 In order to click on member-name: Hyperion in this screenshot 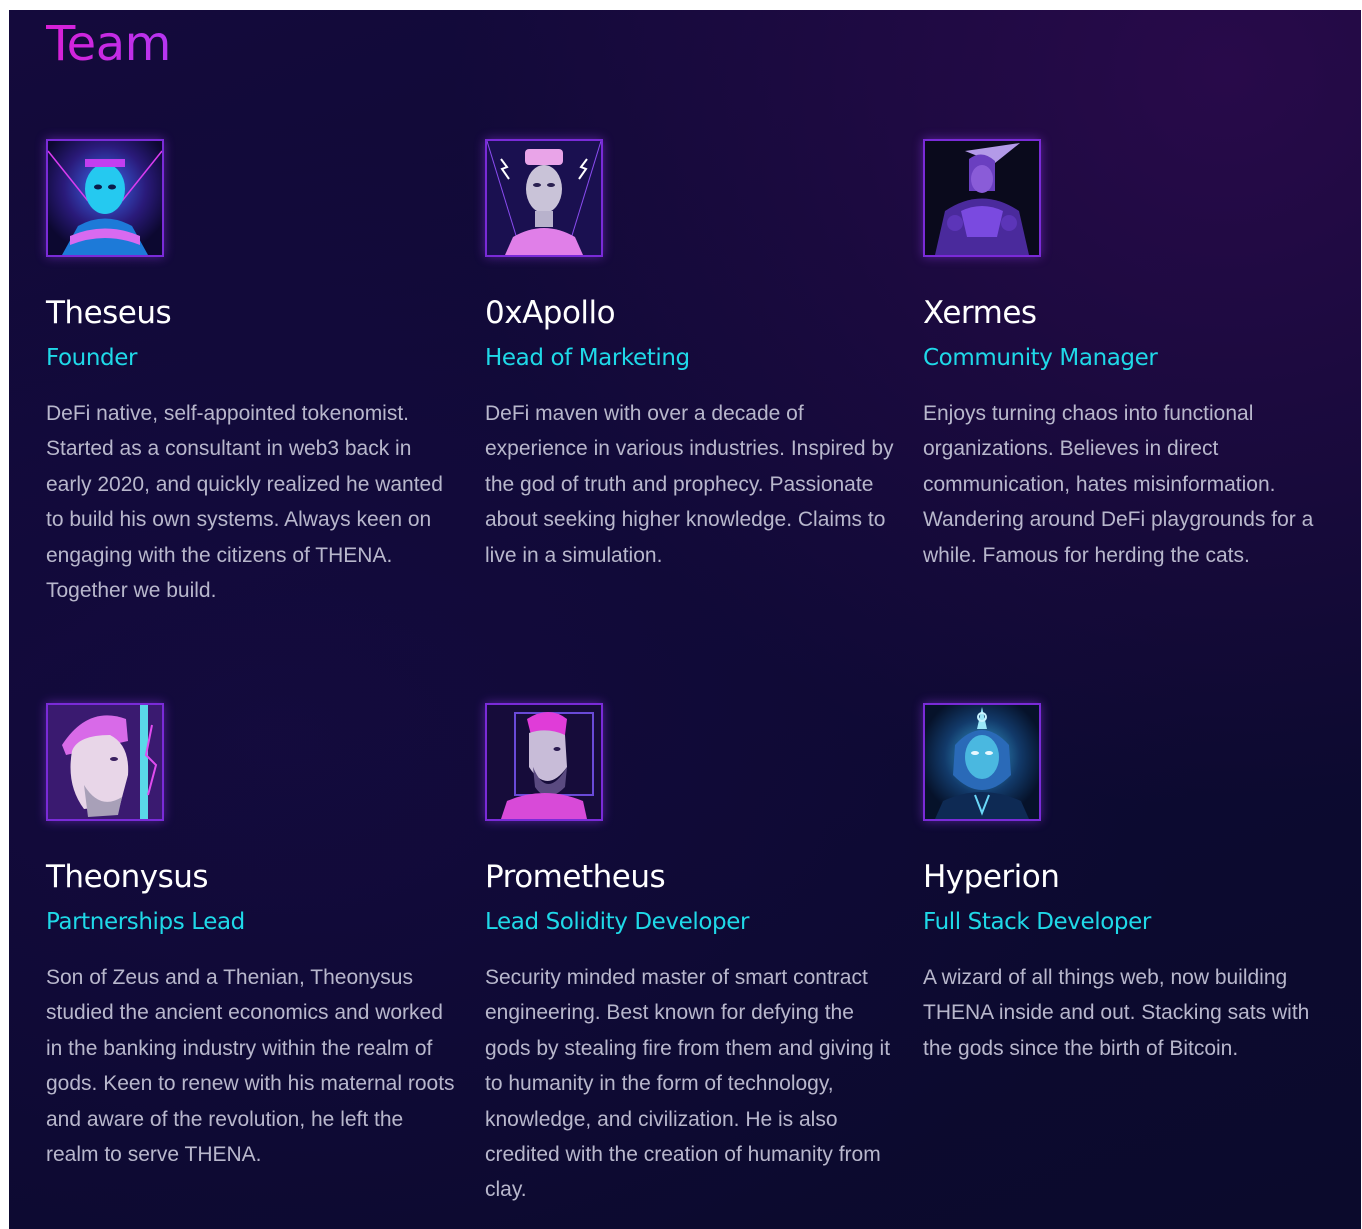, I will do `click(991, 877)`.